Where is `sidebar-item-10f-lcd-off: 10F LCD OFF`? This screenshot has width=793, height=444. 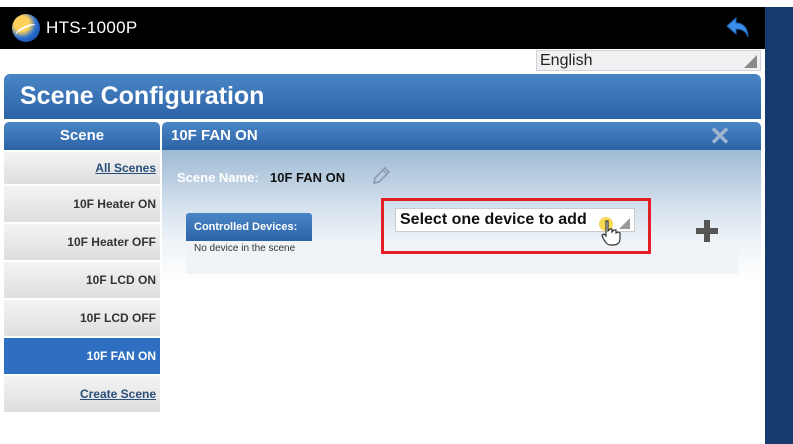 sidebar-item-10f-lcd-off: 10F LCD OFF is located at coordinates (82, 318).